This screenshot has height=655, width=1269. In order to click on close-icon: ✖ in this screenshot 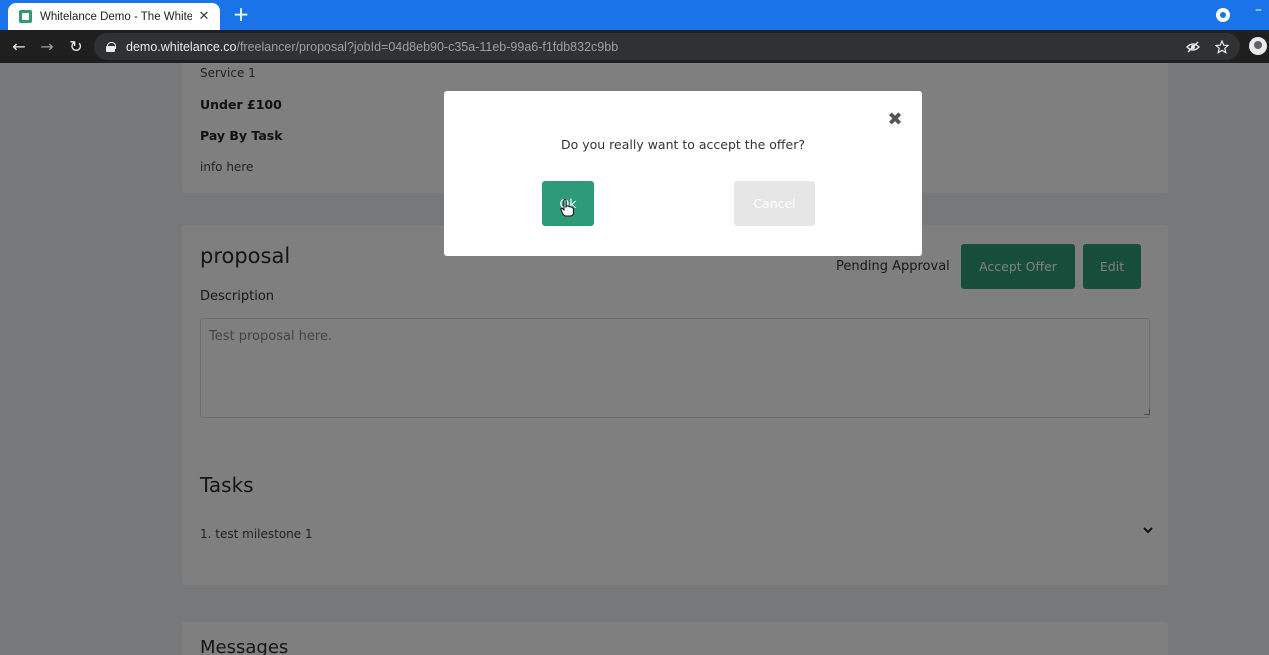, I will do `click(895, 120)`.